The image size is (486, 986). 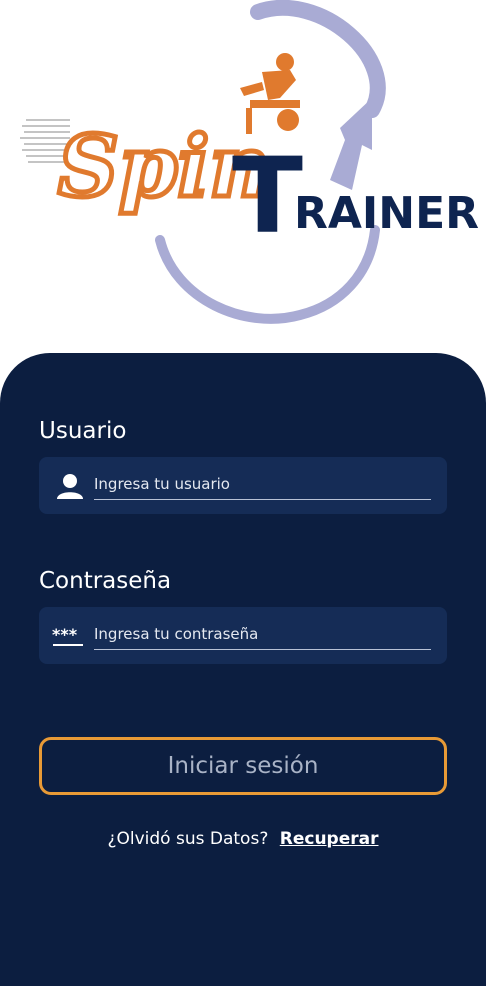 What do you see at coordinates (262, 634) in the screenshot?
I see `password-input` at bounding box center [262, 634].